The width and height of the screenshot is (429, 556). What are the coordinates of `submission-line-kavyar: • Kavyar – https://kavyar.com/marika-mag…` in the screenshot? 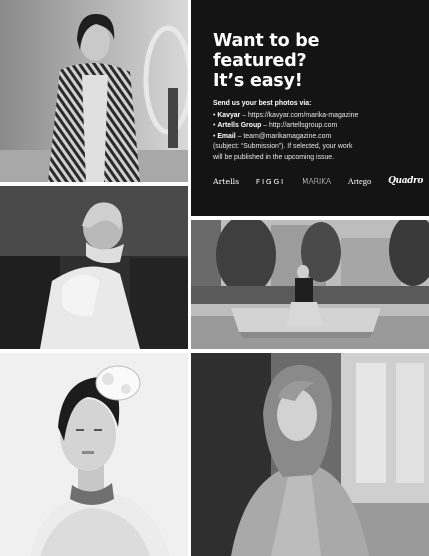 It's located at (286, 115).